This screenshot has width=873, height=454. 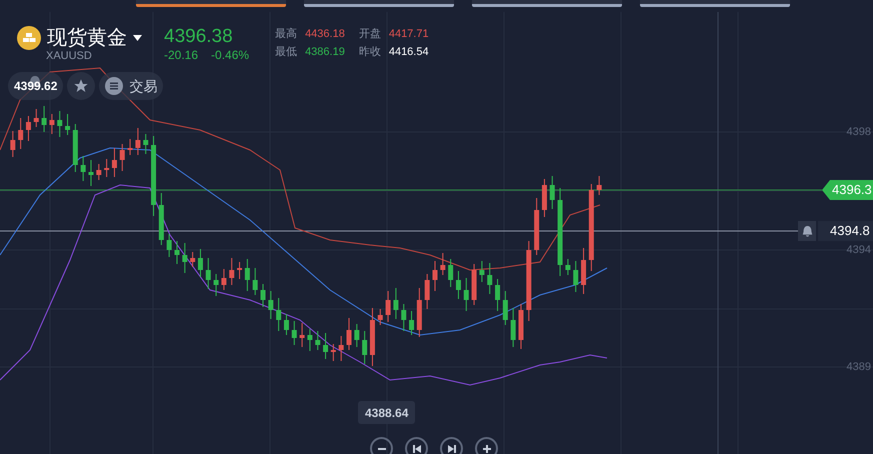 What do you see at coordinates (325, 52) in the screenshot?
I see `stat-value: 4386.19` at bounding box center [325, 52].